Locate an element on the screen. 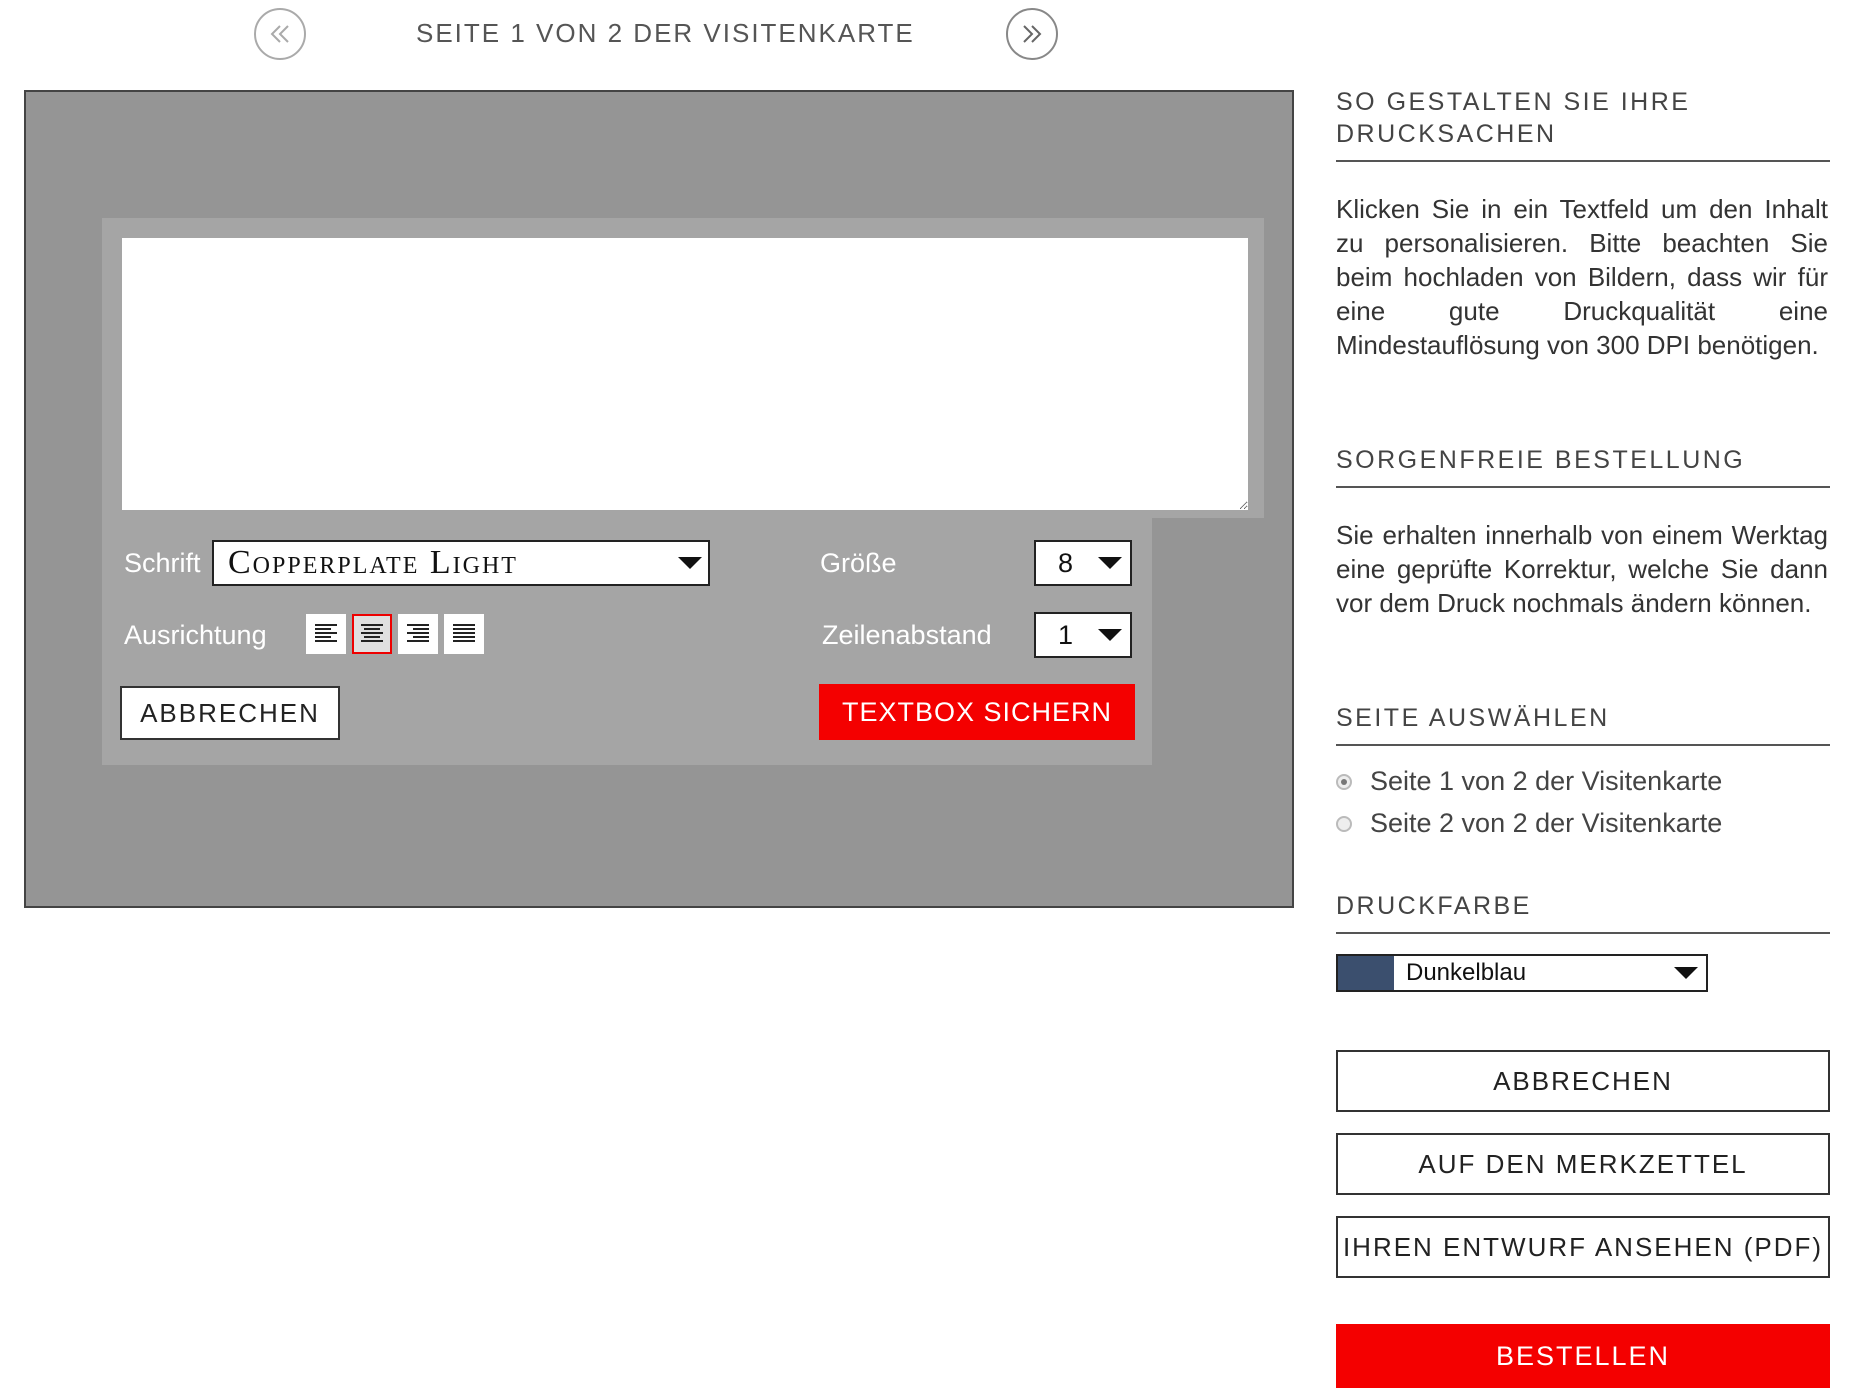 The width and height of the screenshot is (1850, 1396). print-color-select: Dunkelblau is located at coordinates (1522, 973).